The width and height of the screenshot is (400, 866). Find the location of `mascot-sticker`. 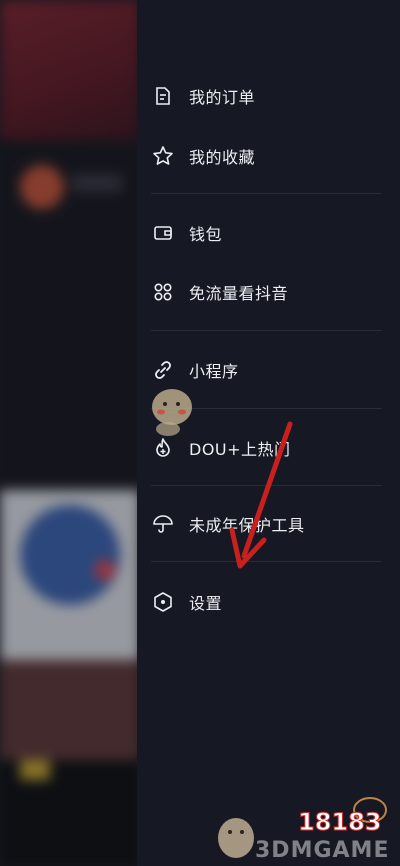

mascot-sticker is located at coordinates (172, 412).